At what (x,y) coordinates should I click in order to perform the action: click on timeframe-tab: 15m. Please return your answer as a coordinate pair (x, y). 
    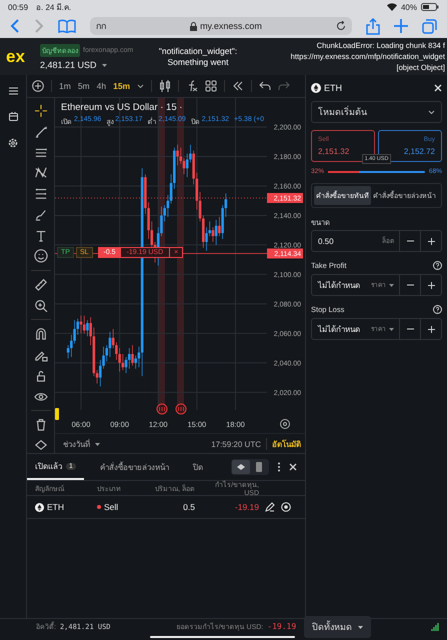
    Looking at the image, I should click on (121, 86).